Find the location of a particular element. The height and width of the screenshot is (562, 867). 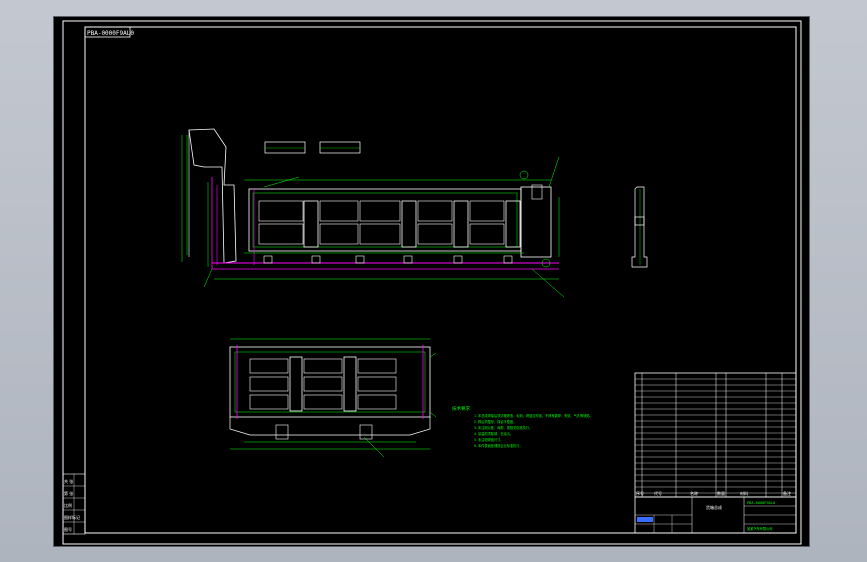

col-header-3: 名称 is located at coordinates (694, 493).